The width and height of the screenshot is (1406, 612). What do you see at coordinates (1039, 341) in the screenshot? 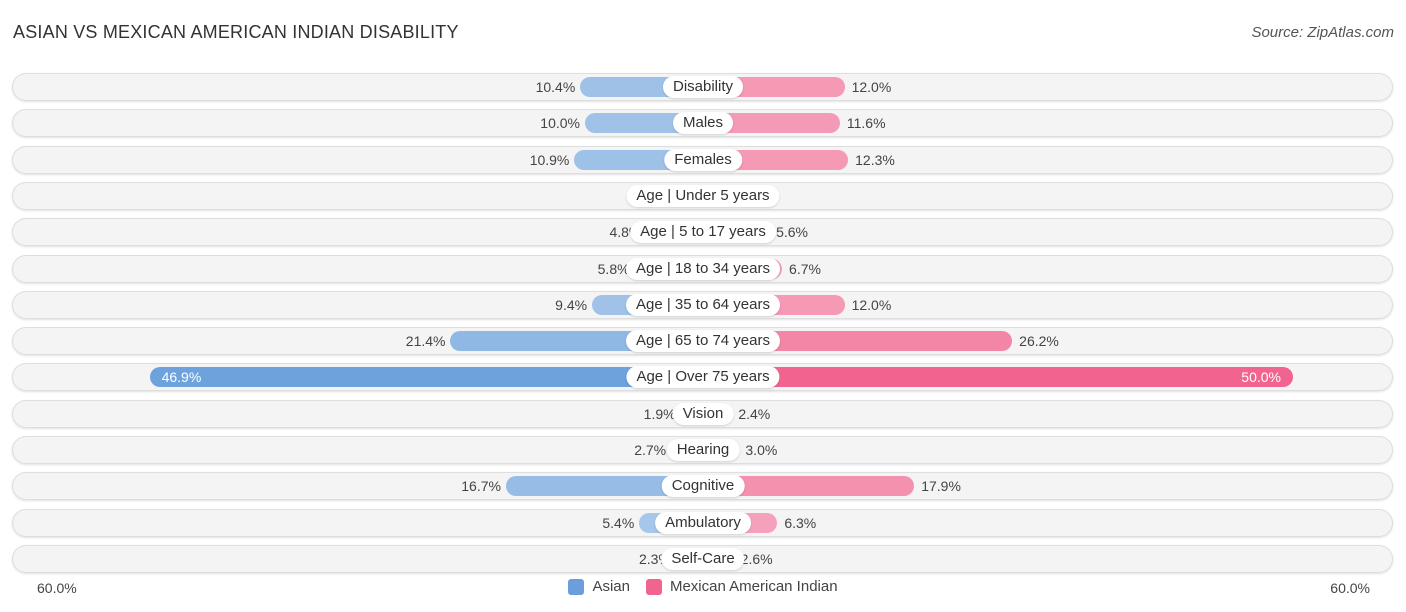
I see `value-label-mexican-american-indian: 26.2%` at bounding box center [1039, 341].